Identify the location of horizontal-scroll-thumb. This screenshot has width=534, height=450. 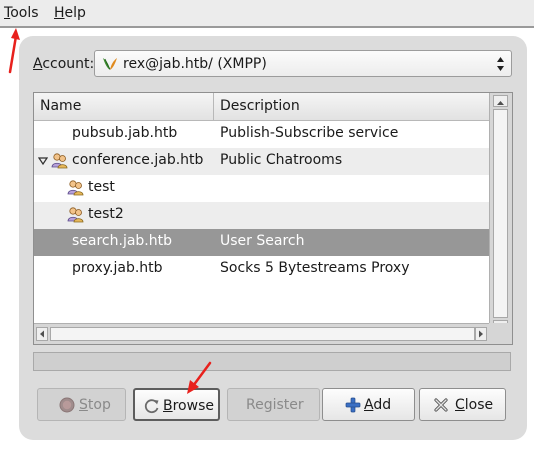
(262, 334).